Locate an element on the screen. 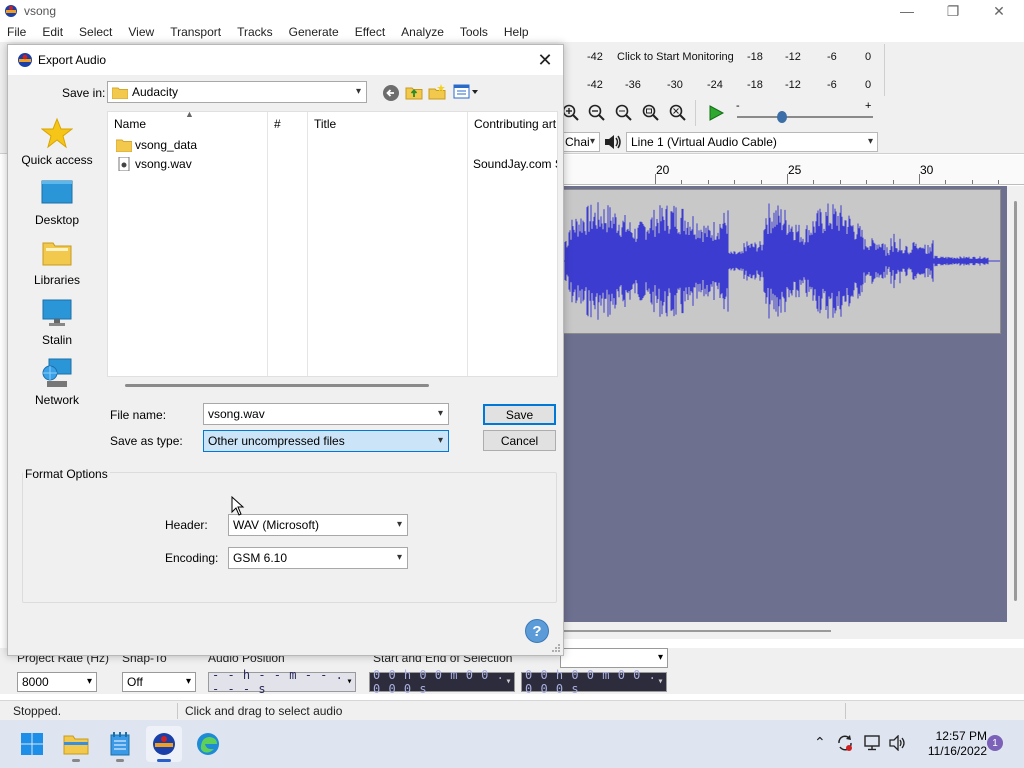 Image resolution: width=1024 pixels, height=768 pixels. list-item: vsong_data is located at coordinates (156, 145).